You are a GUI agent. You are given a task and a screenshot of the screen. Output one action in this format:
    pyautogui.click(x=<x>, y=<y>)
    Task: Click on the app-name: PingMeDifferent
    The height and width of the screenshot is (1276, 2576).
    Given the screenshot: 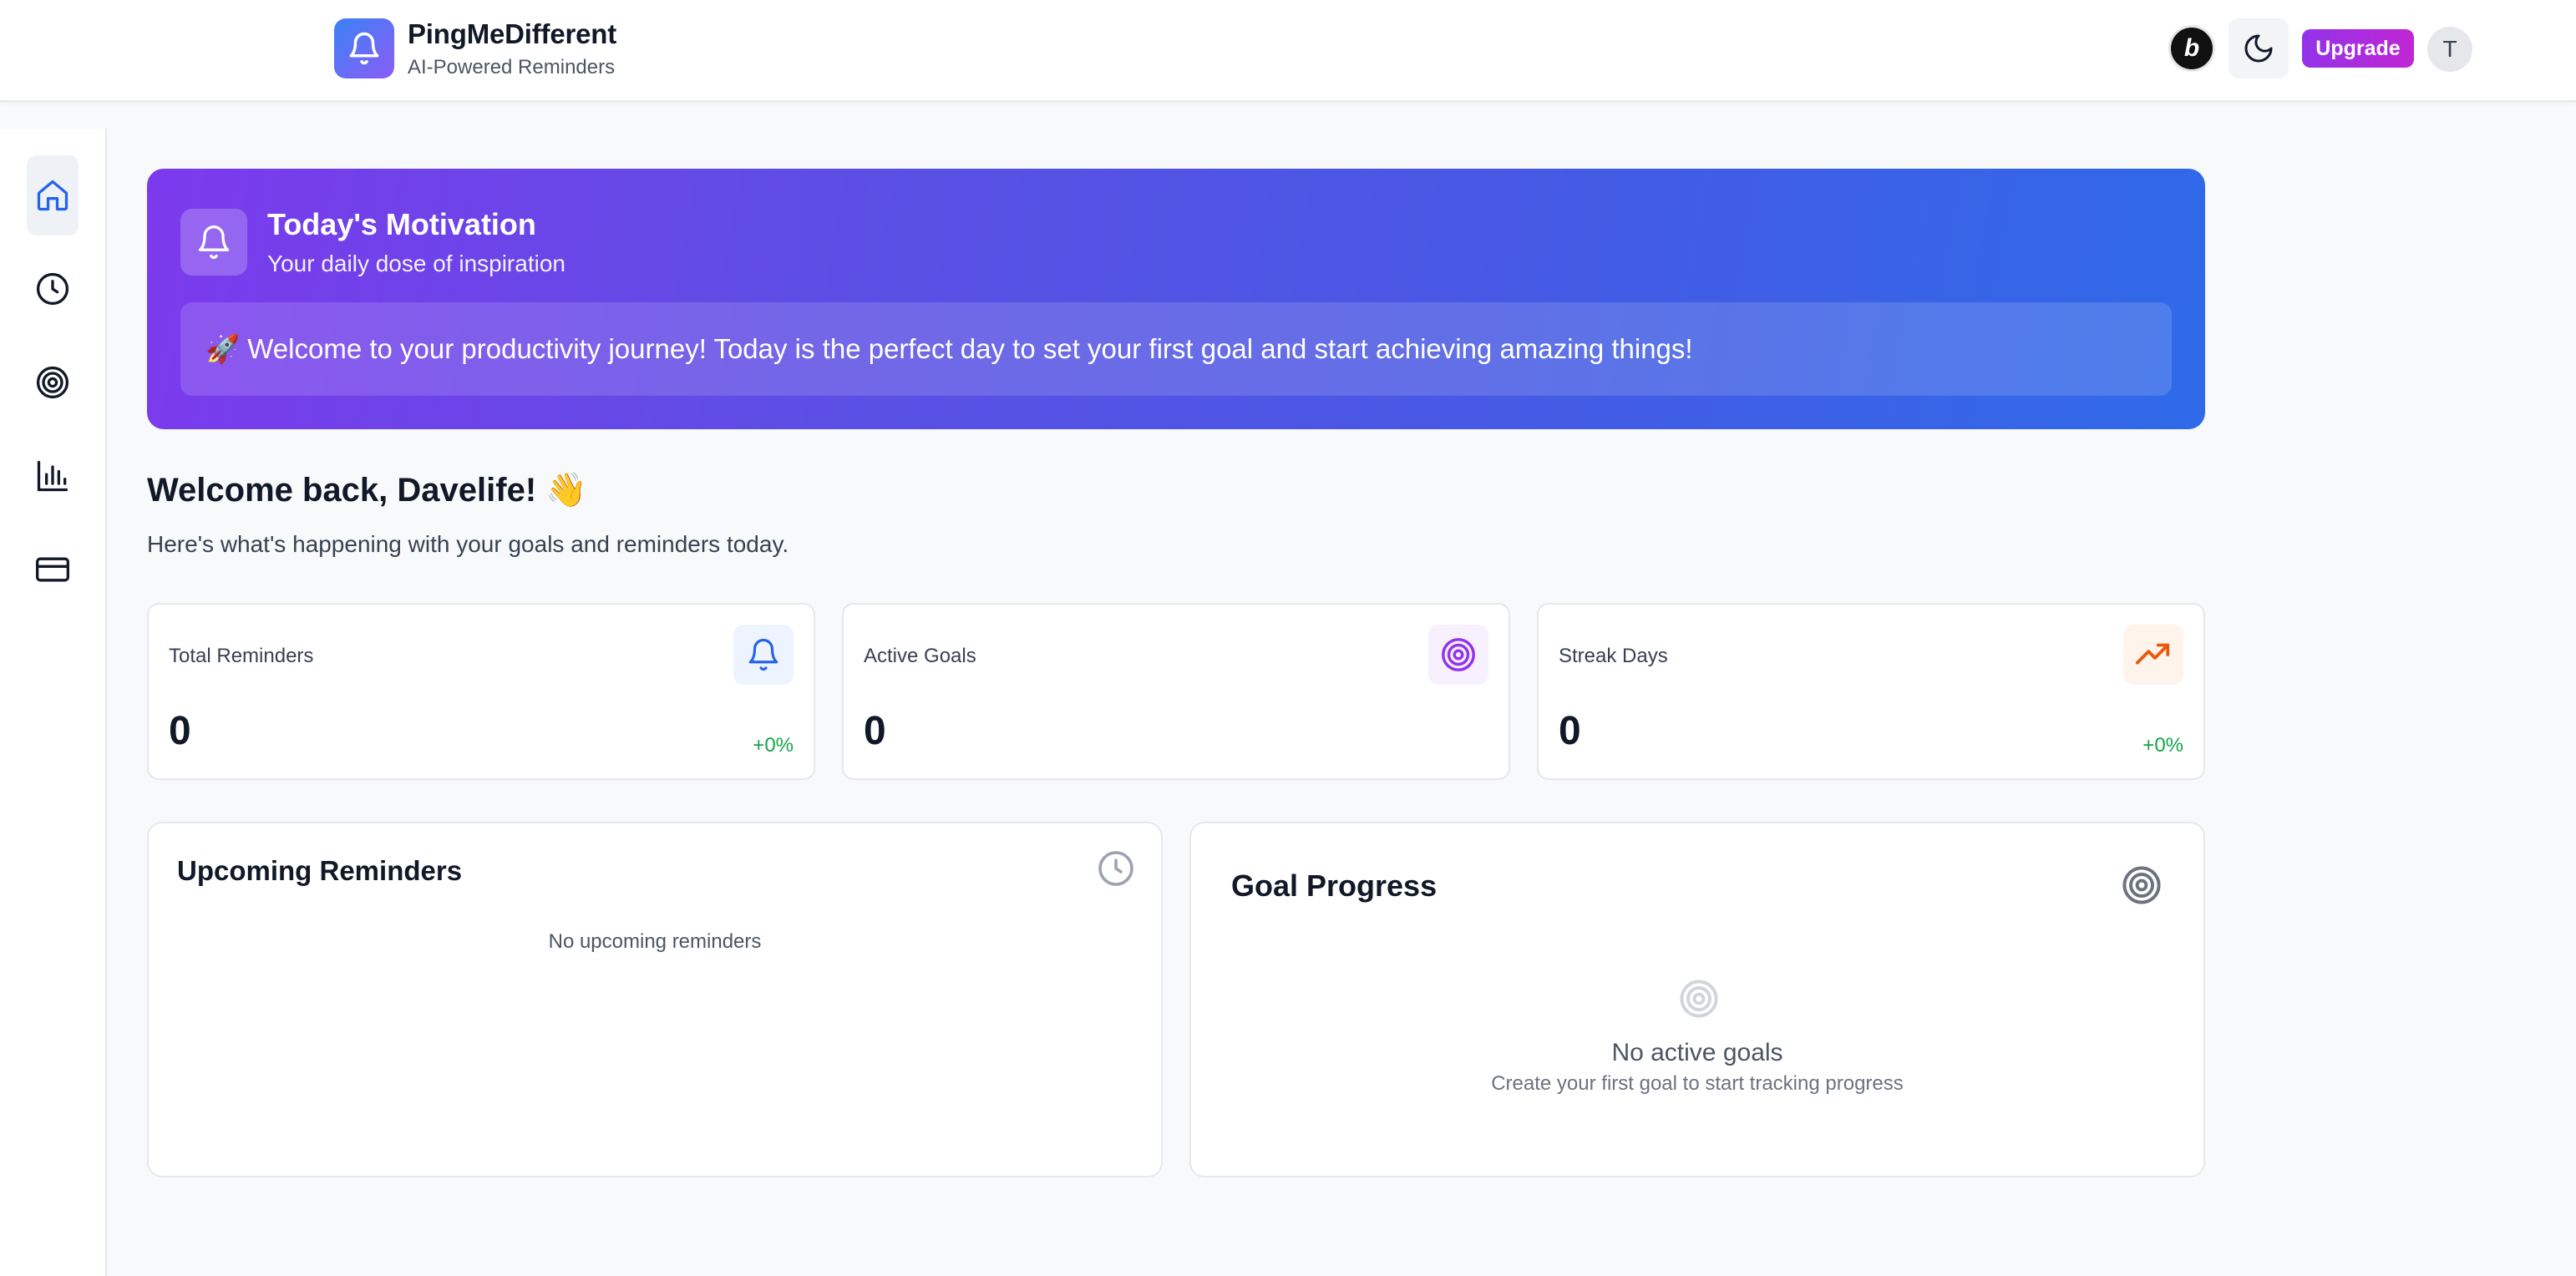 What is the action you would take?
    pyautogui.click(x=512, y=33)
    